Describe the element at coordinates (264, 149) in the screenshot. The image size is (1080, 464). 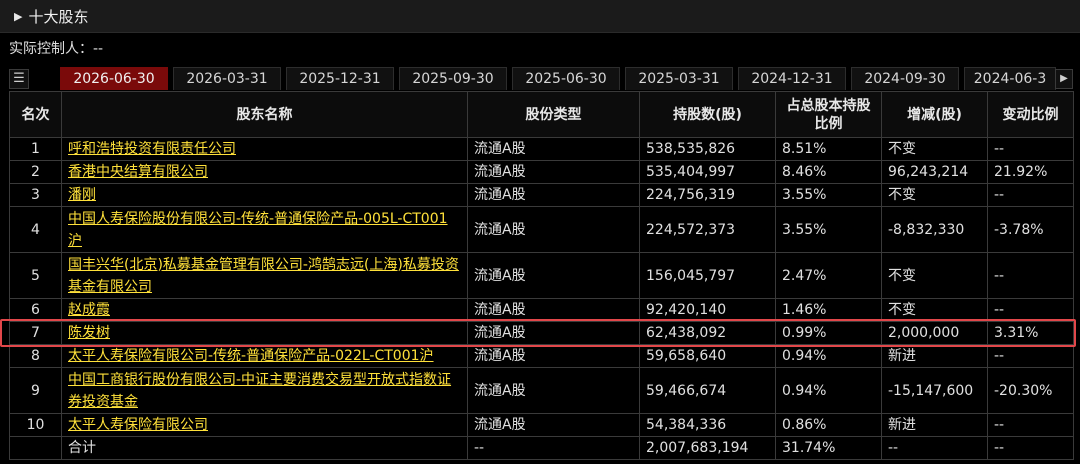
I see `holder-name-cell: 呼和浩特投资有限责任公司` at that location.